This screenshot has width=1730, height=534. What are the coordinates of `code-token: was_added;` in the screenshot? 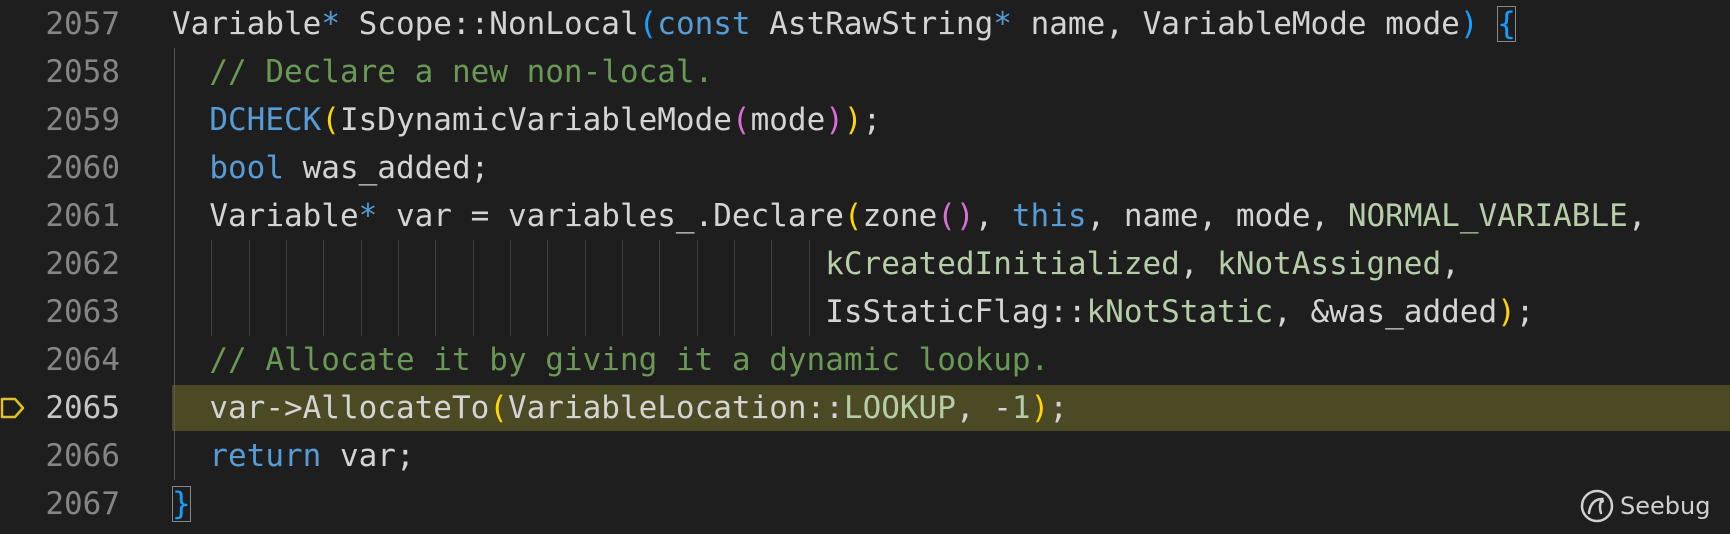 It's located at (386, 168).